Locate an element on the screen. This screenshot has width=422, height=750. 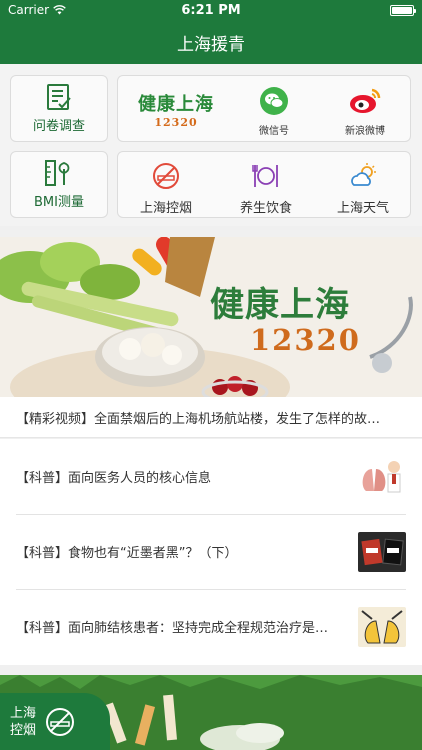
weibo-button: 新浪微博 is located at coordinates (365, 111).